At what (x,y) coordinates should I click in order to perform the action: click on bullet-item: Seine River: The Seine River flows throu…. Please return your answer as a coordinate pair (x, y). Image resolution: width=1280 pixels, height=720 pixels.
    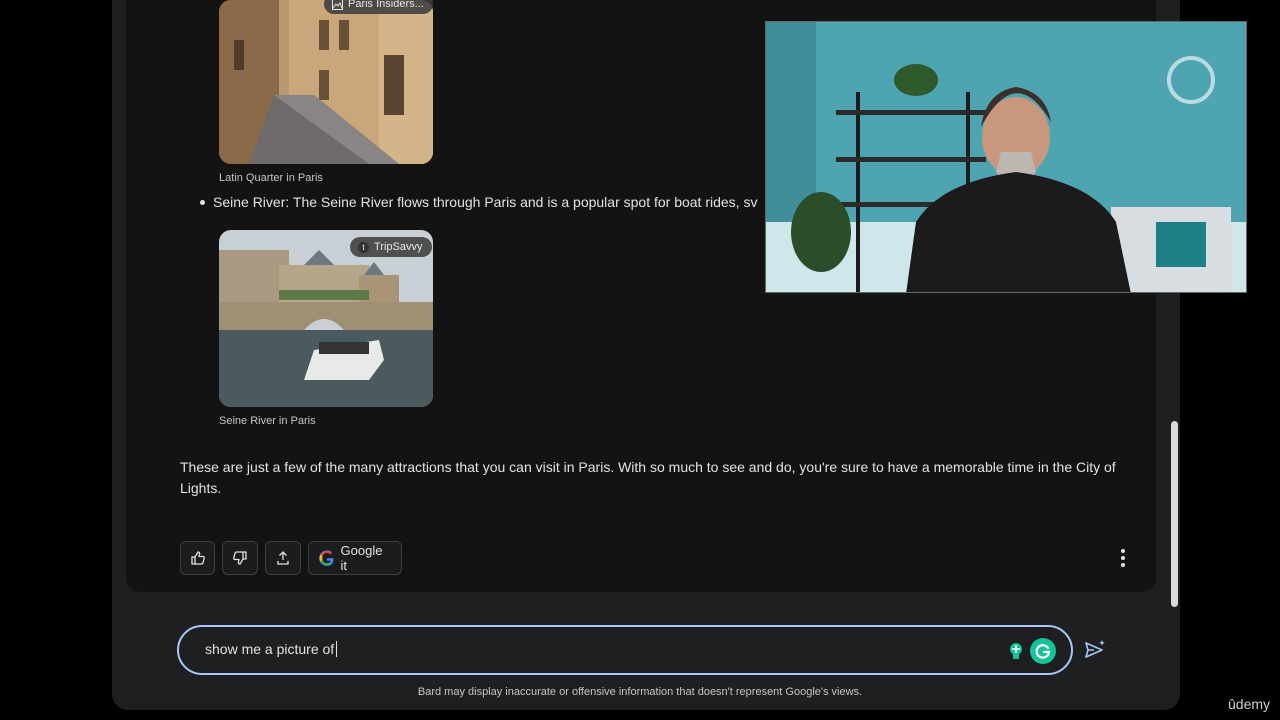
    Looking at the image, I should click on (483, 202).